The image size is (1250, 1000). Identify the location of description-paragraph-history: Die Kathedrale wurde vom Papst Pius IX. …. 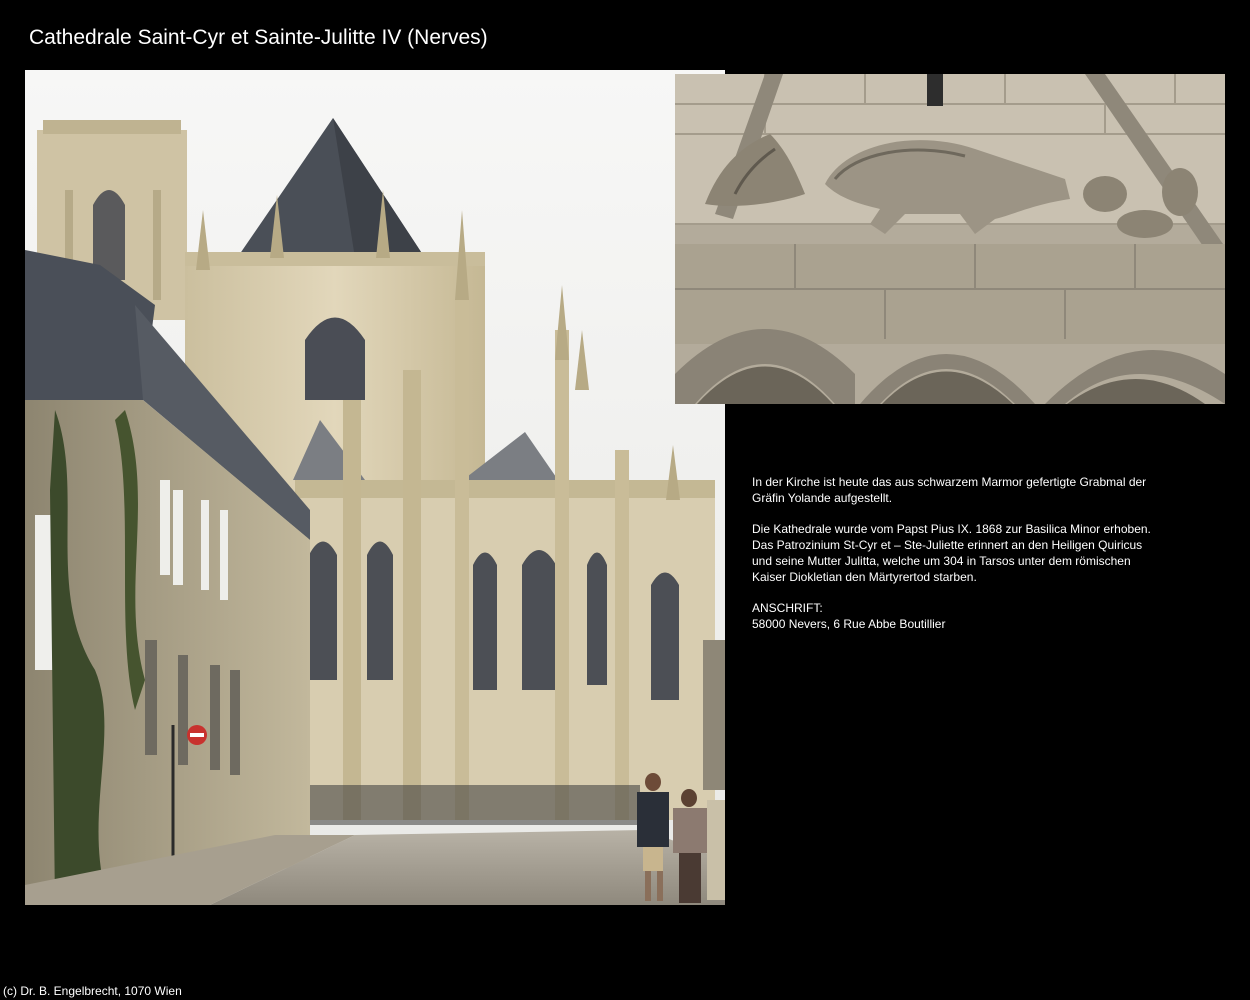
(951, 553).